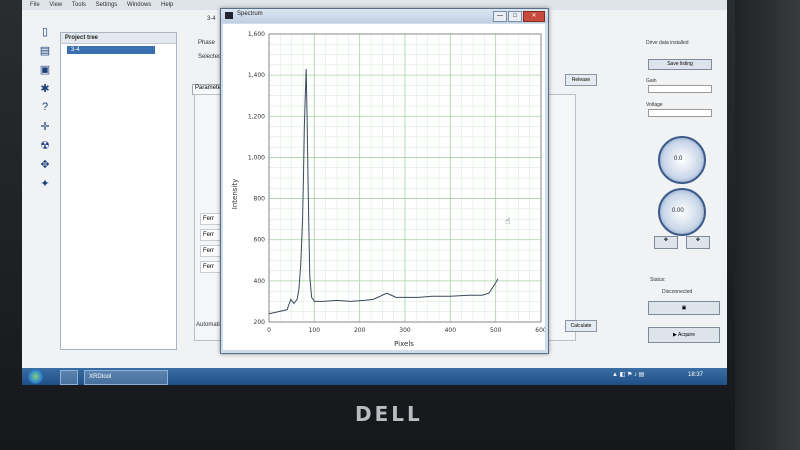 Image resolution: width=800 pixels, height=450 pixels. Describe the element at coordinates (658, 280) in the screenshot. I see `status-label: Status:` at that location.